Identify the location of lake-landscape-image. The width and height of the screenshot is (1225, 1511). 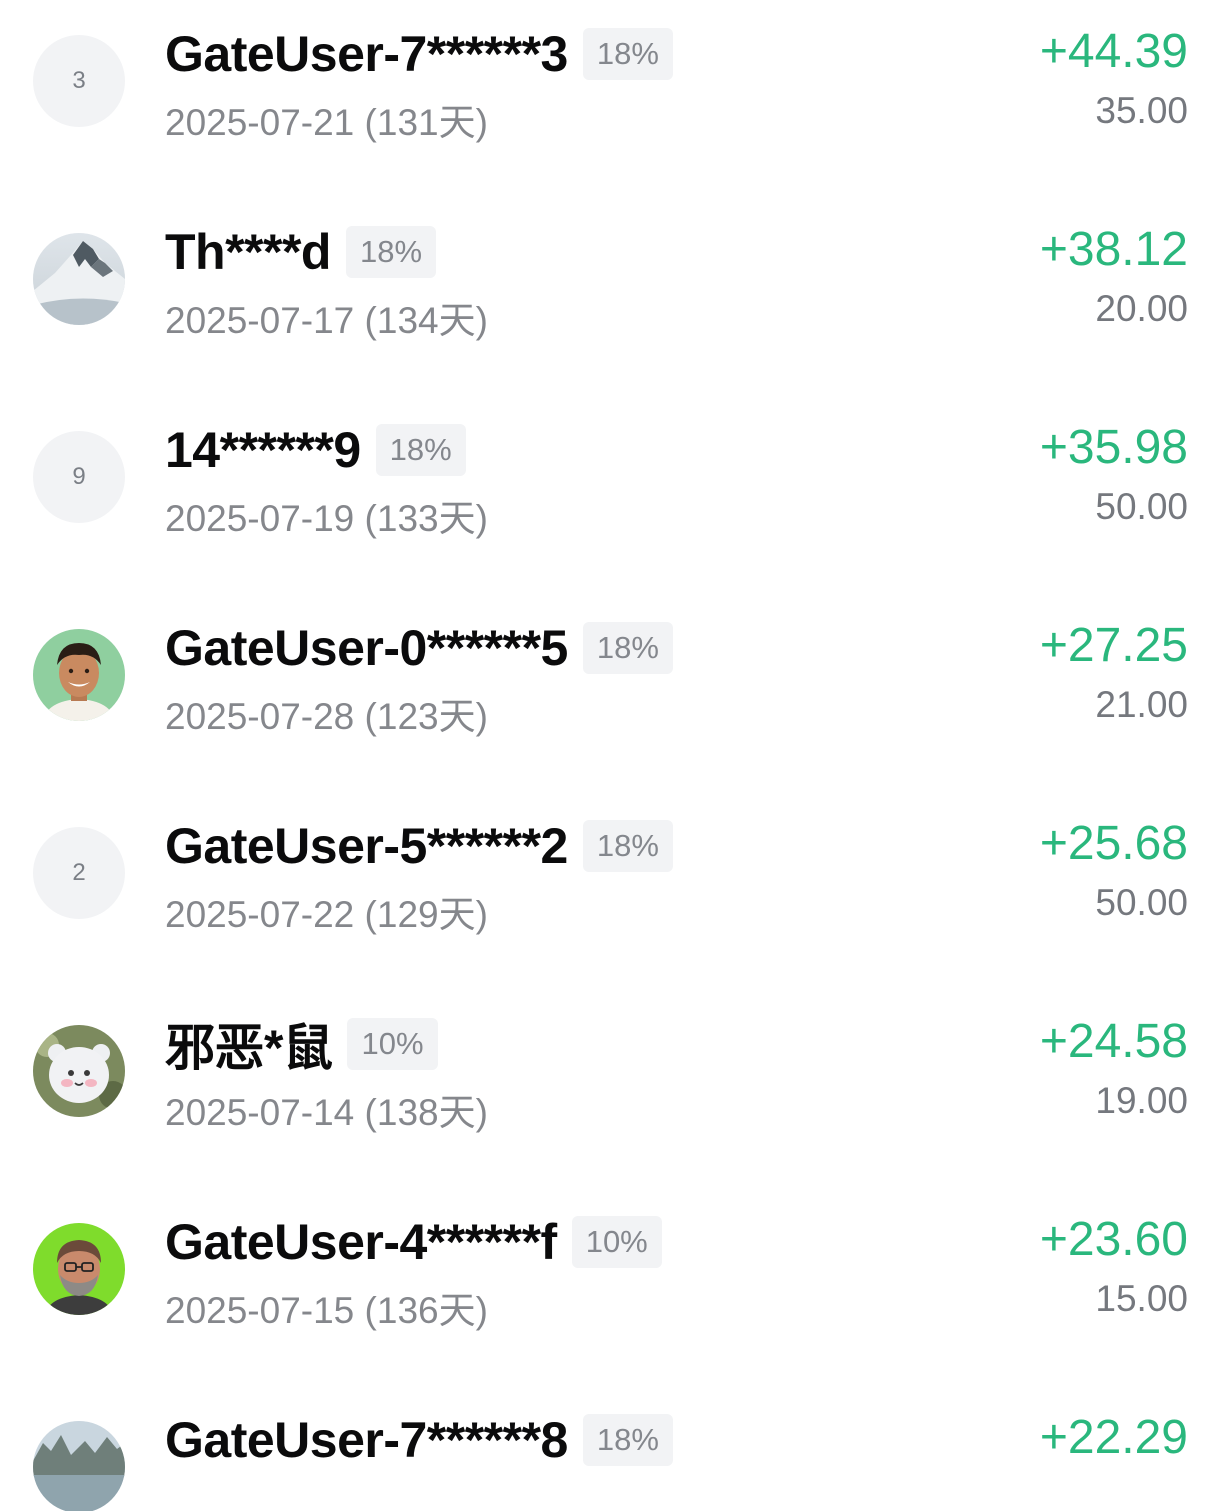
(79, 1466).